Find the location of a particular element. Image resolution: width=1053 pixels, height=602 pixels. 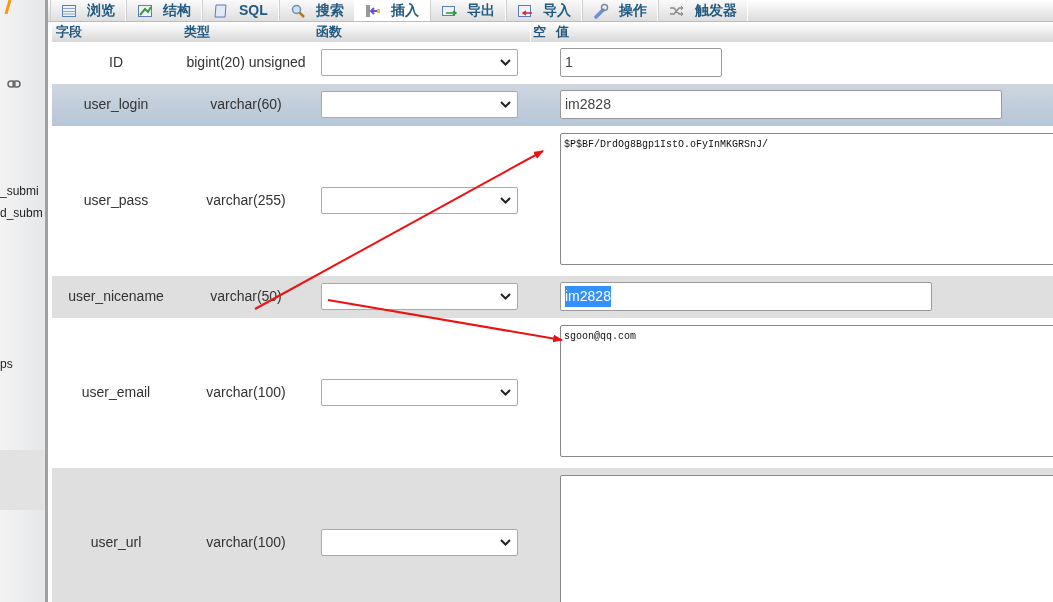

field-name: ID is located at coordinates (116, 62).